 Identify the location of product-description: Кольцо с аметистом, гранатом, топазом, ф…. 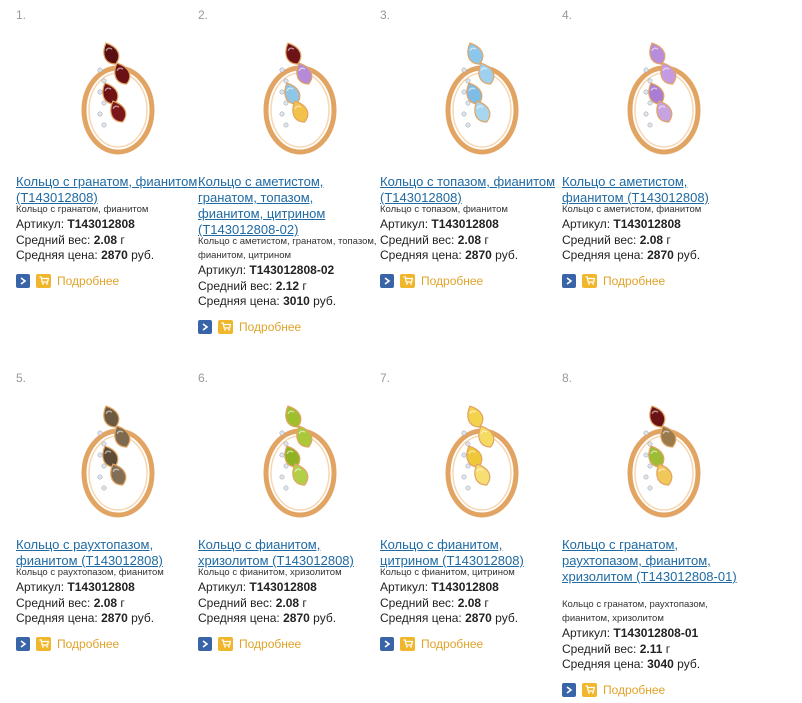
(287, 248).